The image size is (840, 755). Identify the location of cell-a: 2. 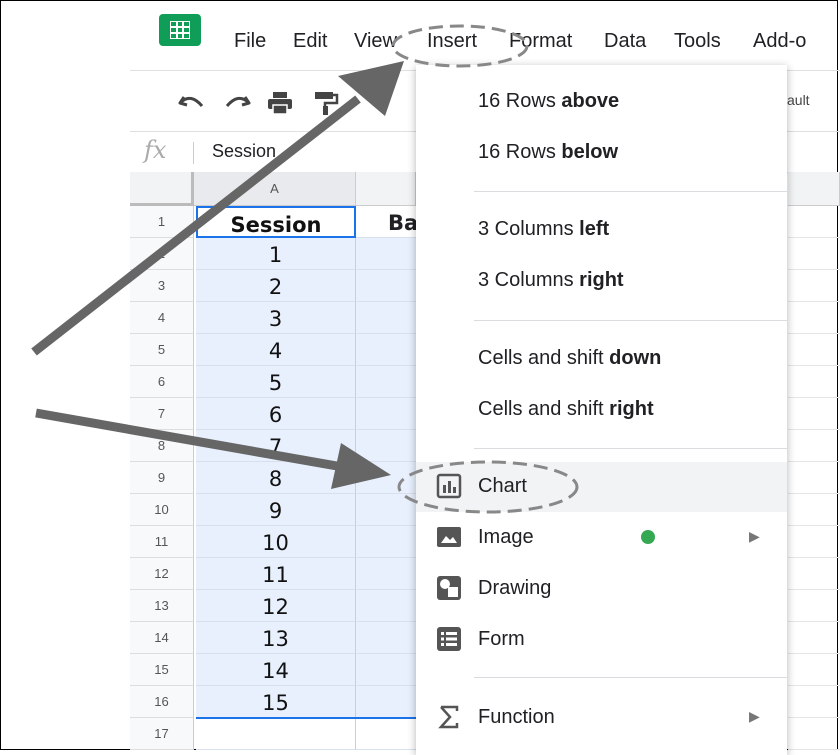
(276, 286).